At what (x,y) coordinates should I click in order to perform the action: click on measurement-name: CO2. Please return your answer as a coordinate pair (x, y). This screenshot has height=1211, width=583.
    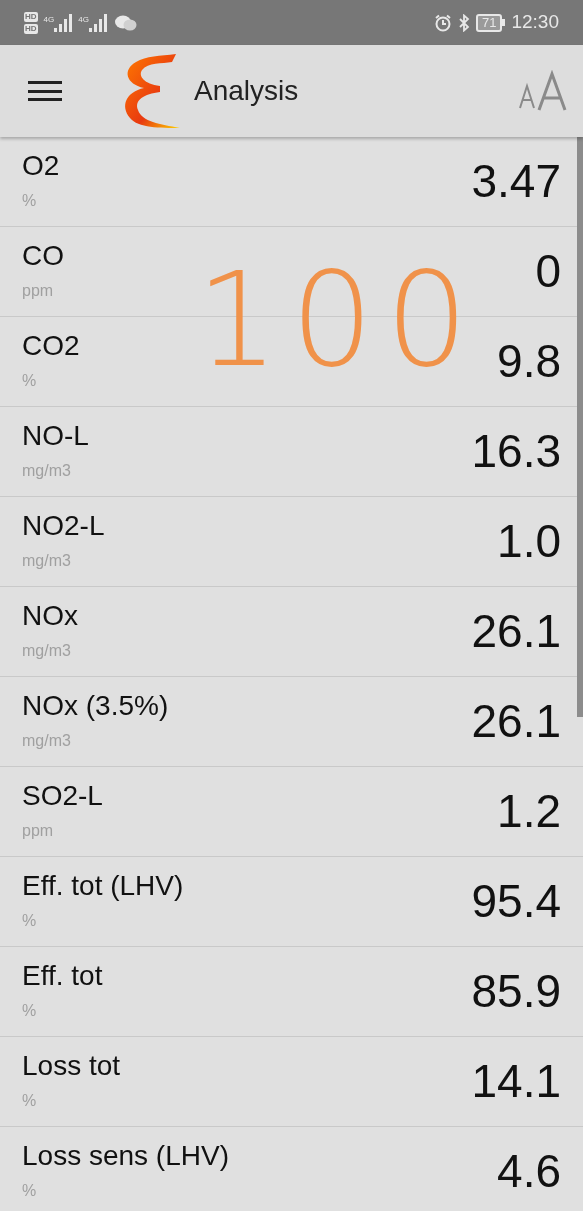
    Looking at the image, I should click on (51, 346).